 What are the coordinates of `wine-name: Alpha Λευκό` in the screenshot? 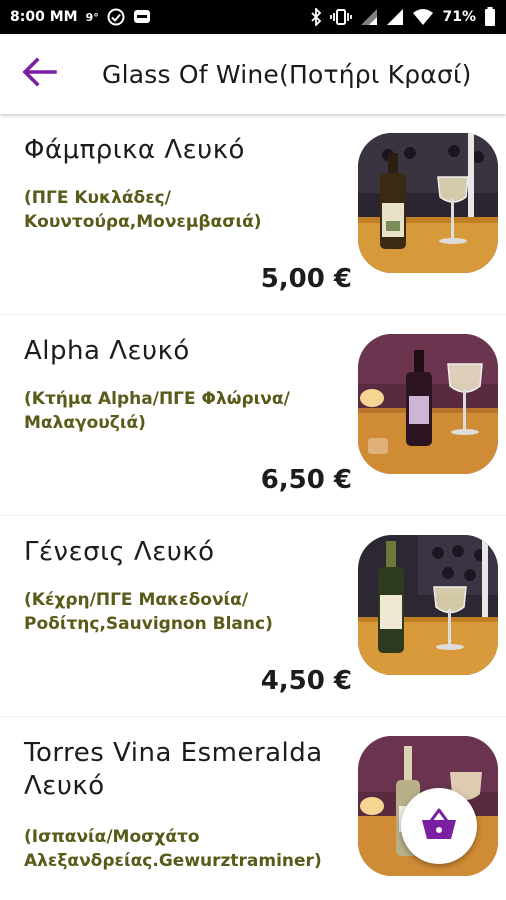 It's located at (107, 351).